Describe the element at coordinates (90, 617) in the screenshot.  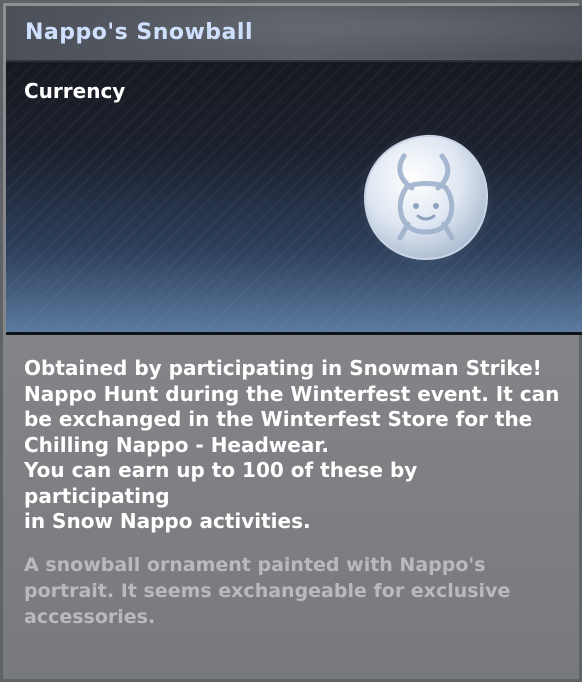
I see `flavor-line: accessories.` at that location.